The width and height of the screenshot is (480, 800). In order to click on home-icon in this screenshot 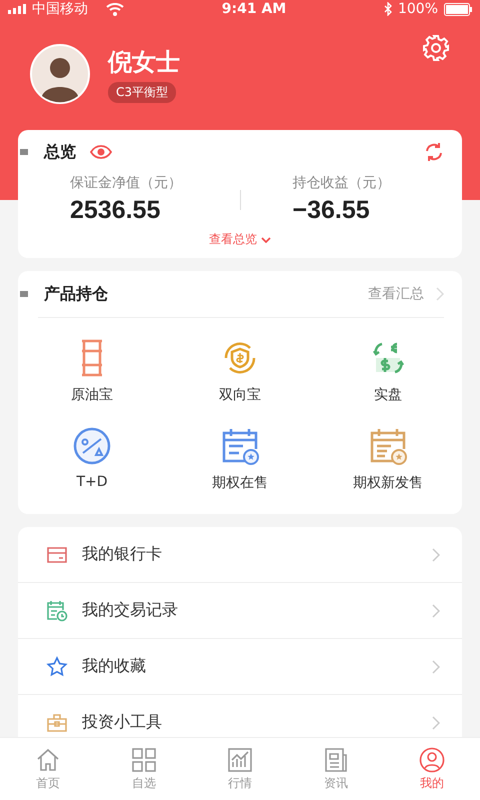, I will do `click(48, 759)`.